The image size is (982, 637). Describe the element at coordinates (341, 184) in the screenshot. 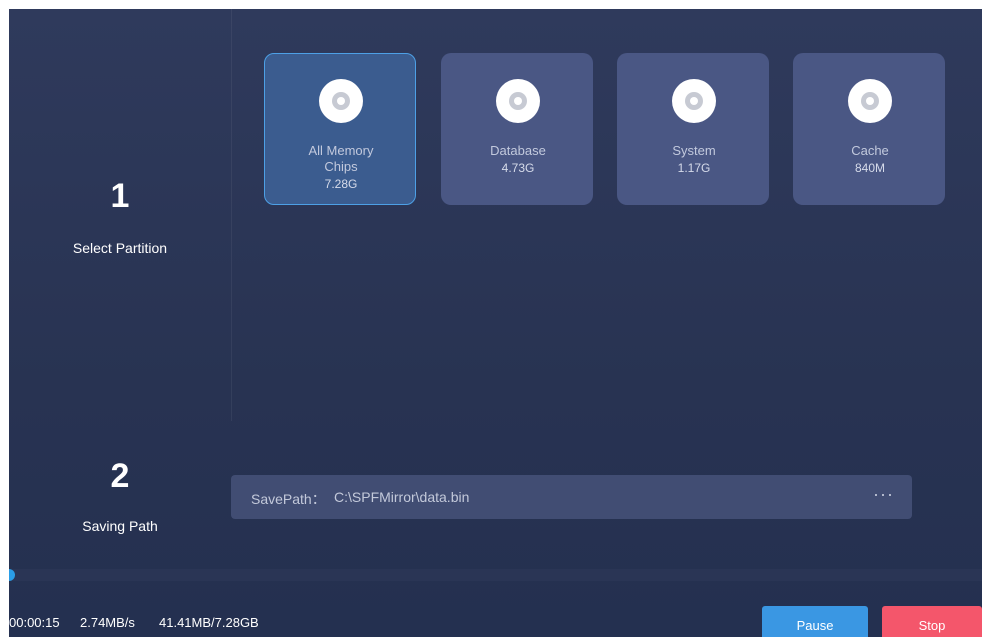

I see `partition-size: 7.28G` at that location.